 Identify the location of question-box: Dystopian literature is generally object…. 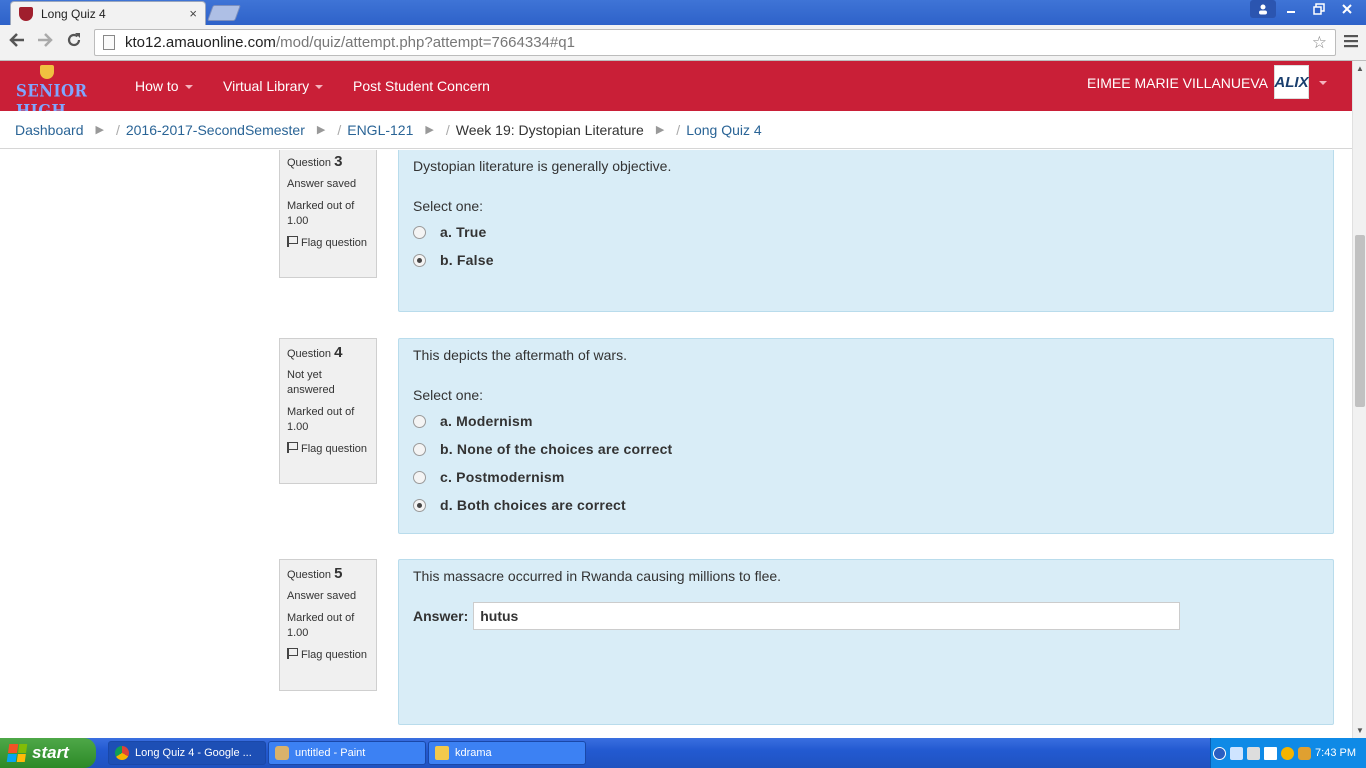
(866, 231).